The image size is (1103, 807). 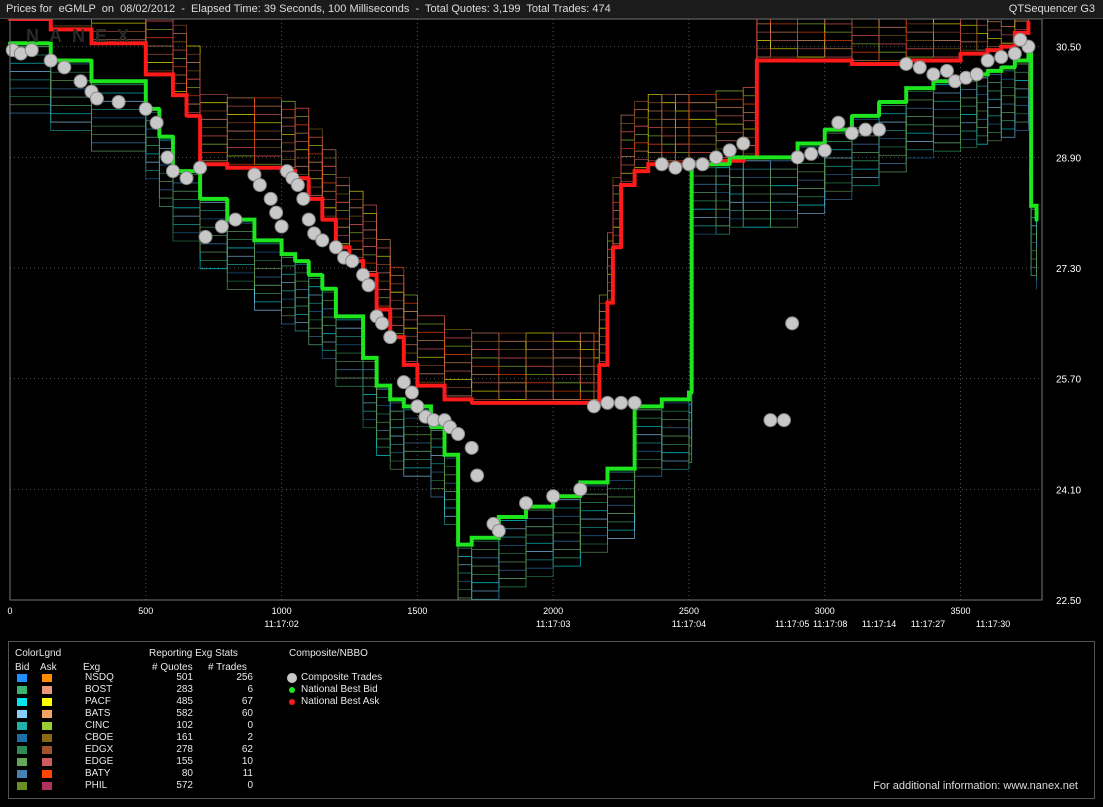 I want to click on y-tick-label: 22.50, so click(x=1068, y=601).